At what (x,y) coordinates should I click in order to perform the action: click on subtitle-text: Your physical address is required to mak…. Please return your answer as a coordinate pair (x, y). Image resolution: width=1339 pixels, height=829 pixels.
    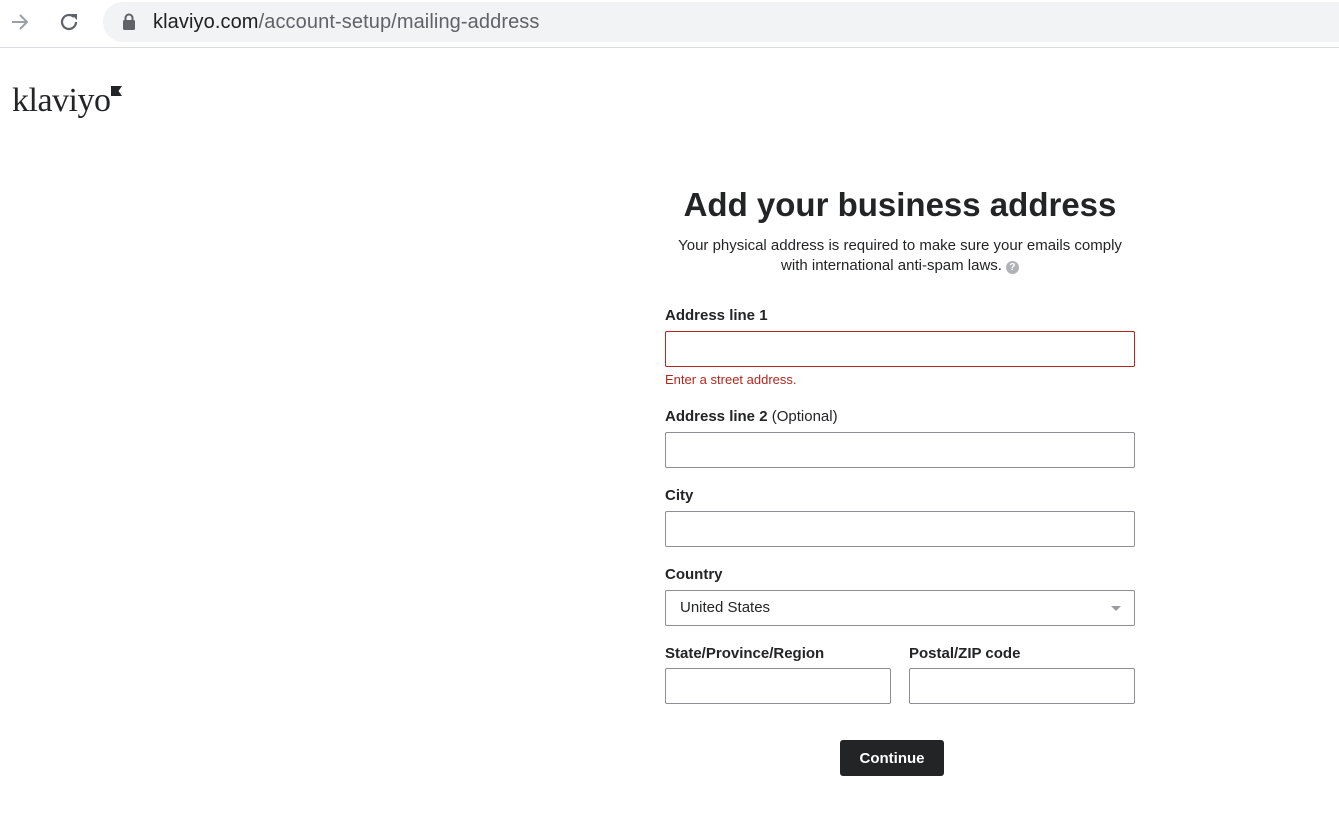
    Looking at the image, I should click on (900, 255).